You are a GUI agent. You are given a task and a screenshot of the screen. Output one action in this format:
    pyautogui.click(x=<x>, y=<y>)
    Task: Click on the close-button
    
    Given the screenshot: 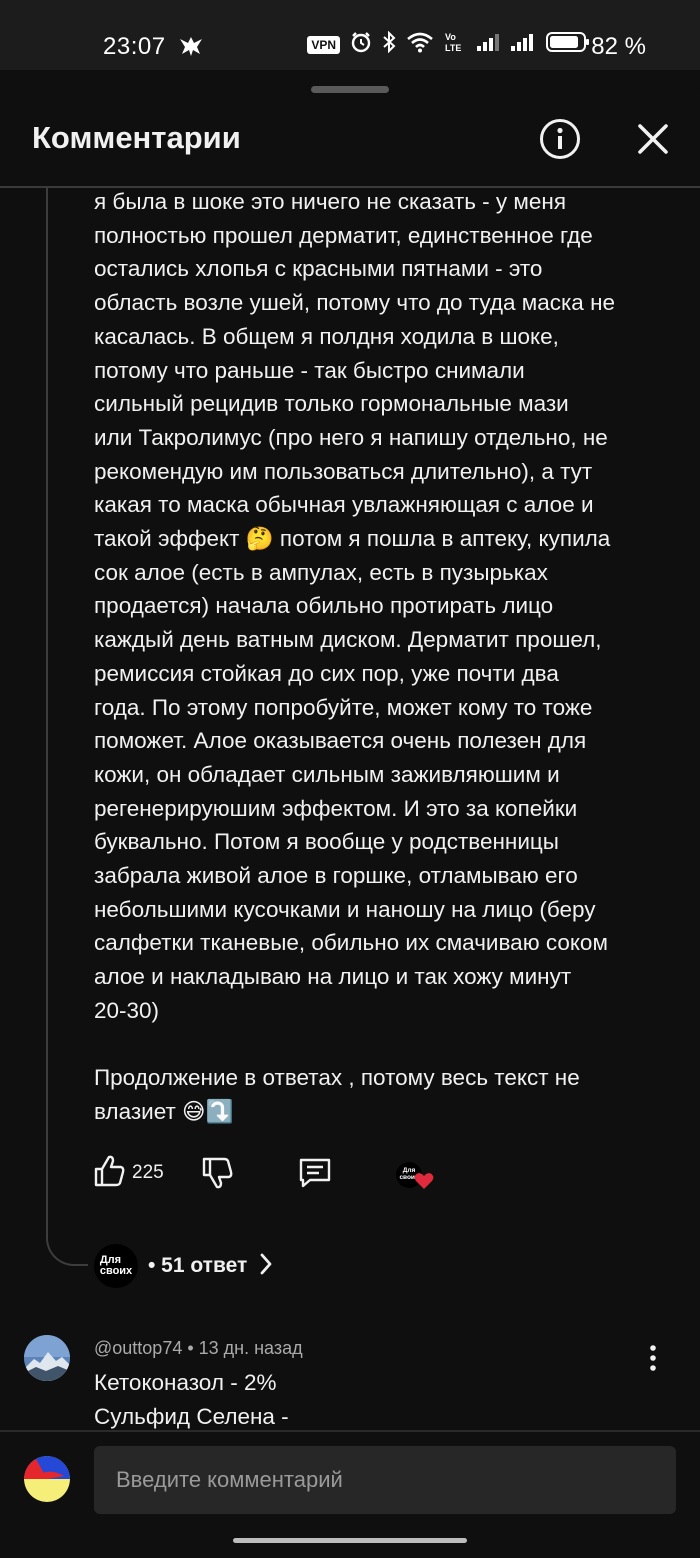 What is the action you would take?
    pyautogui.click(x=653, y=139)
    